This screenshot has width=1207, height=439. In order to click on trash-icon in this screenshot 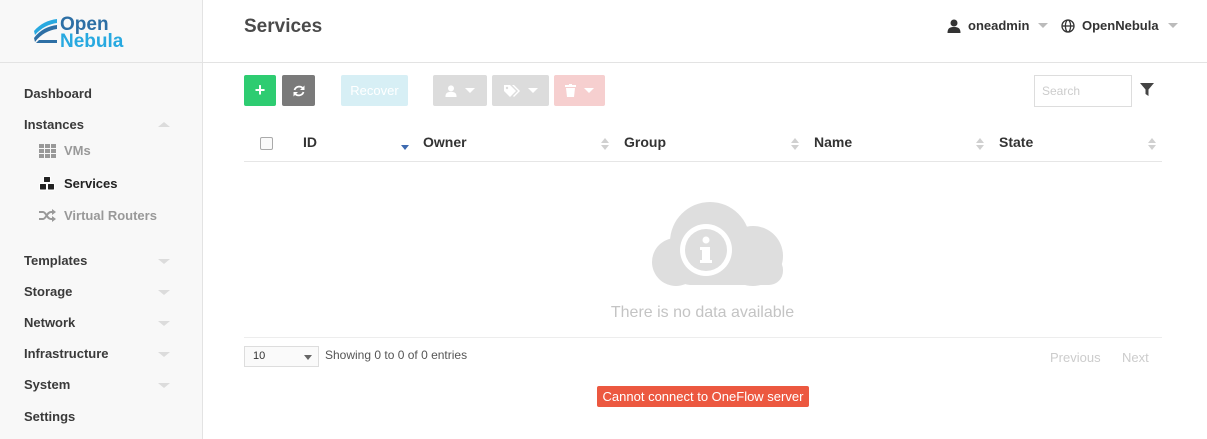, I will do `click(570, 90)`.